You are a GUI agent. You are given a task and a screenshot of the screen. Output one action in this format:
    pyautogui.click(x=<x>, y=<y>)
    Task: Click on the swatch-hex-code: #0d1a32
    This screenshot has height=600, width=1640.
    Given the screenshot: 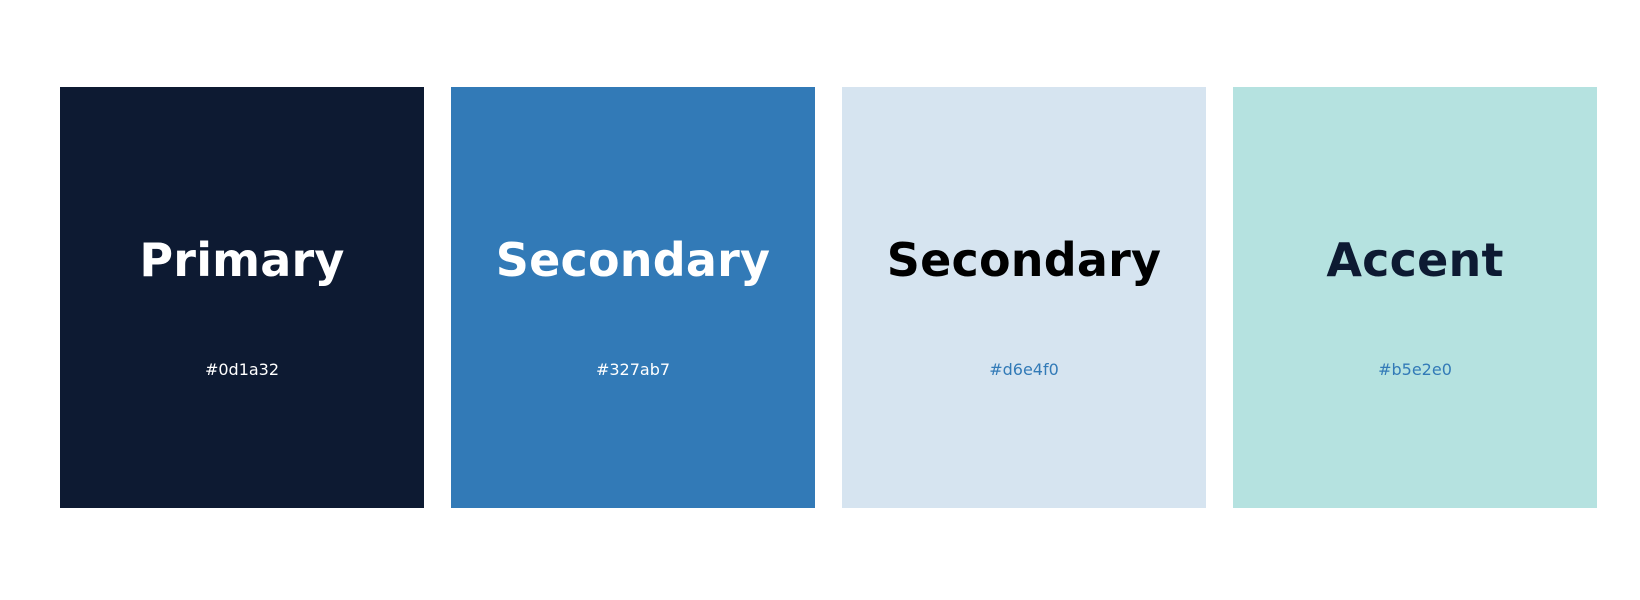 What is the action you would take?
    pyautogui.click(x=242, y=369)
    